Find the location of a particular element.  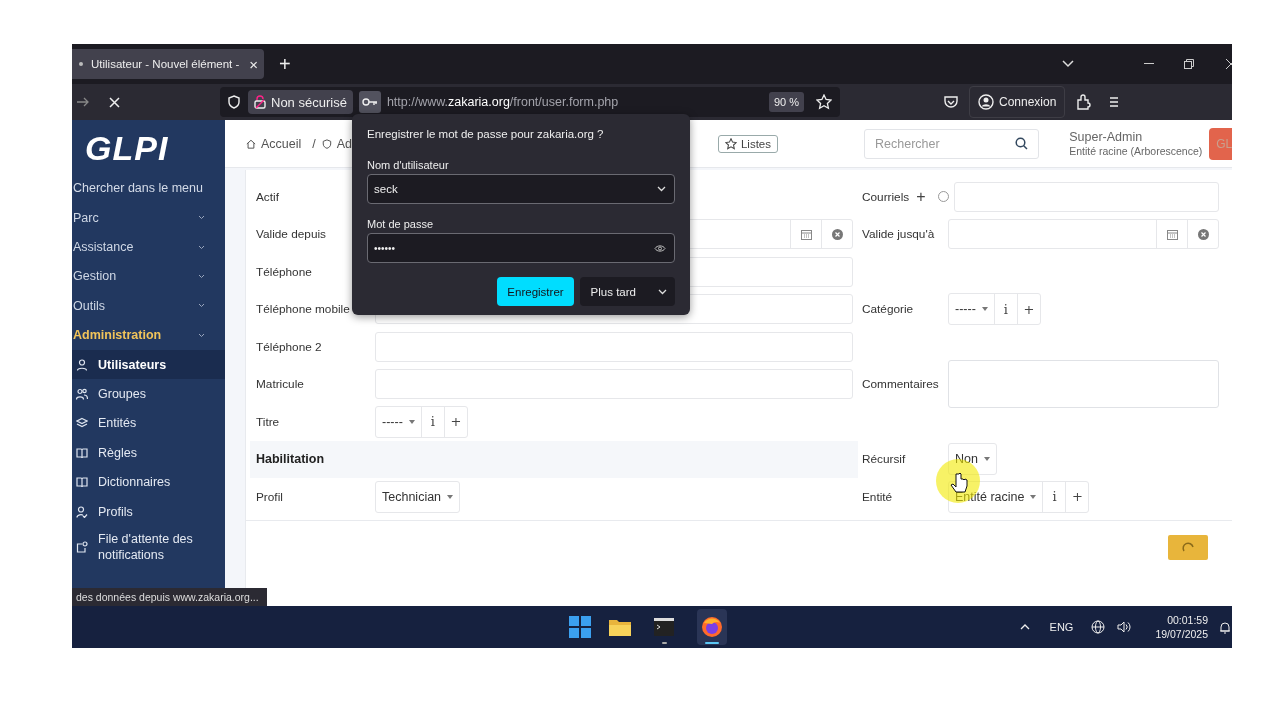

field-label: Nom d'utilisateur is located at coordinates (408, 165).